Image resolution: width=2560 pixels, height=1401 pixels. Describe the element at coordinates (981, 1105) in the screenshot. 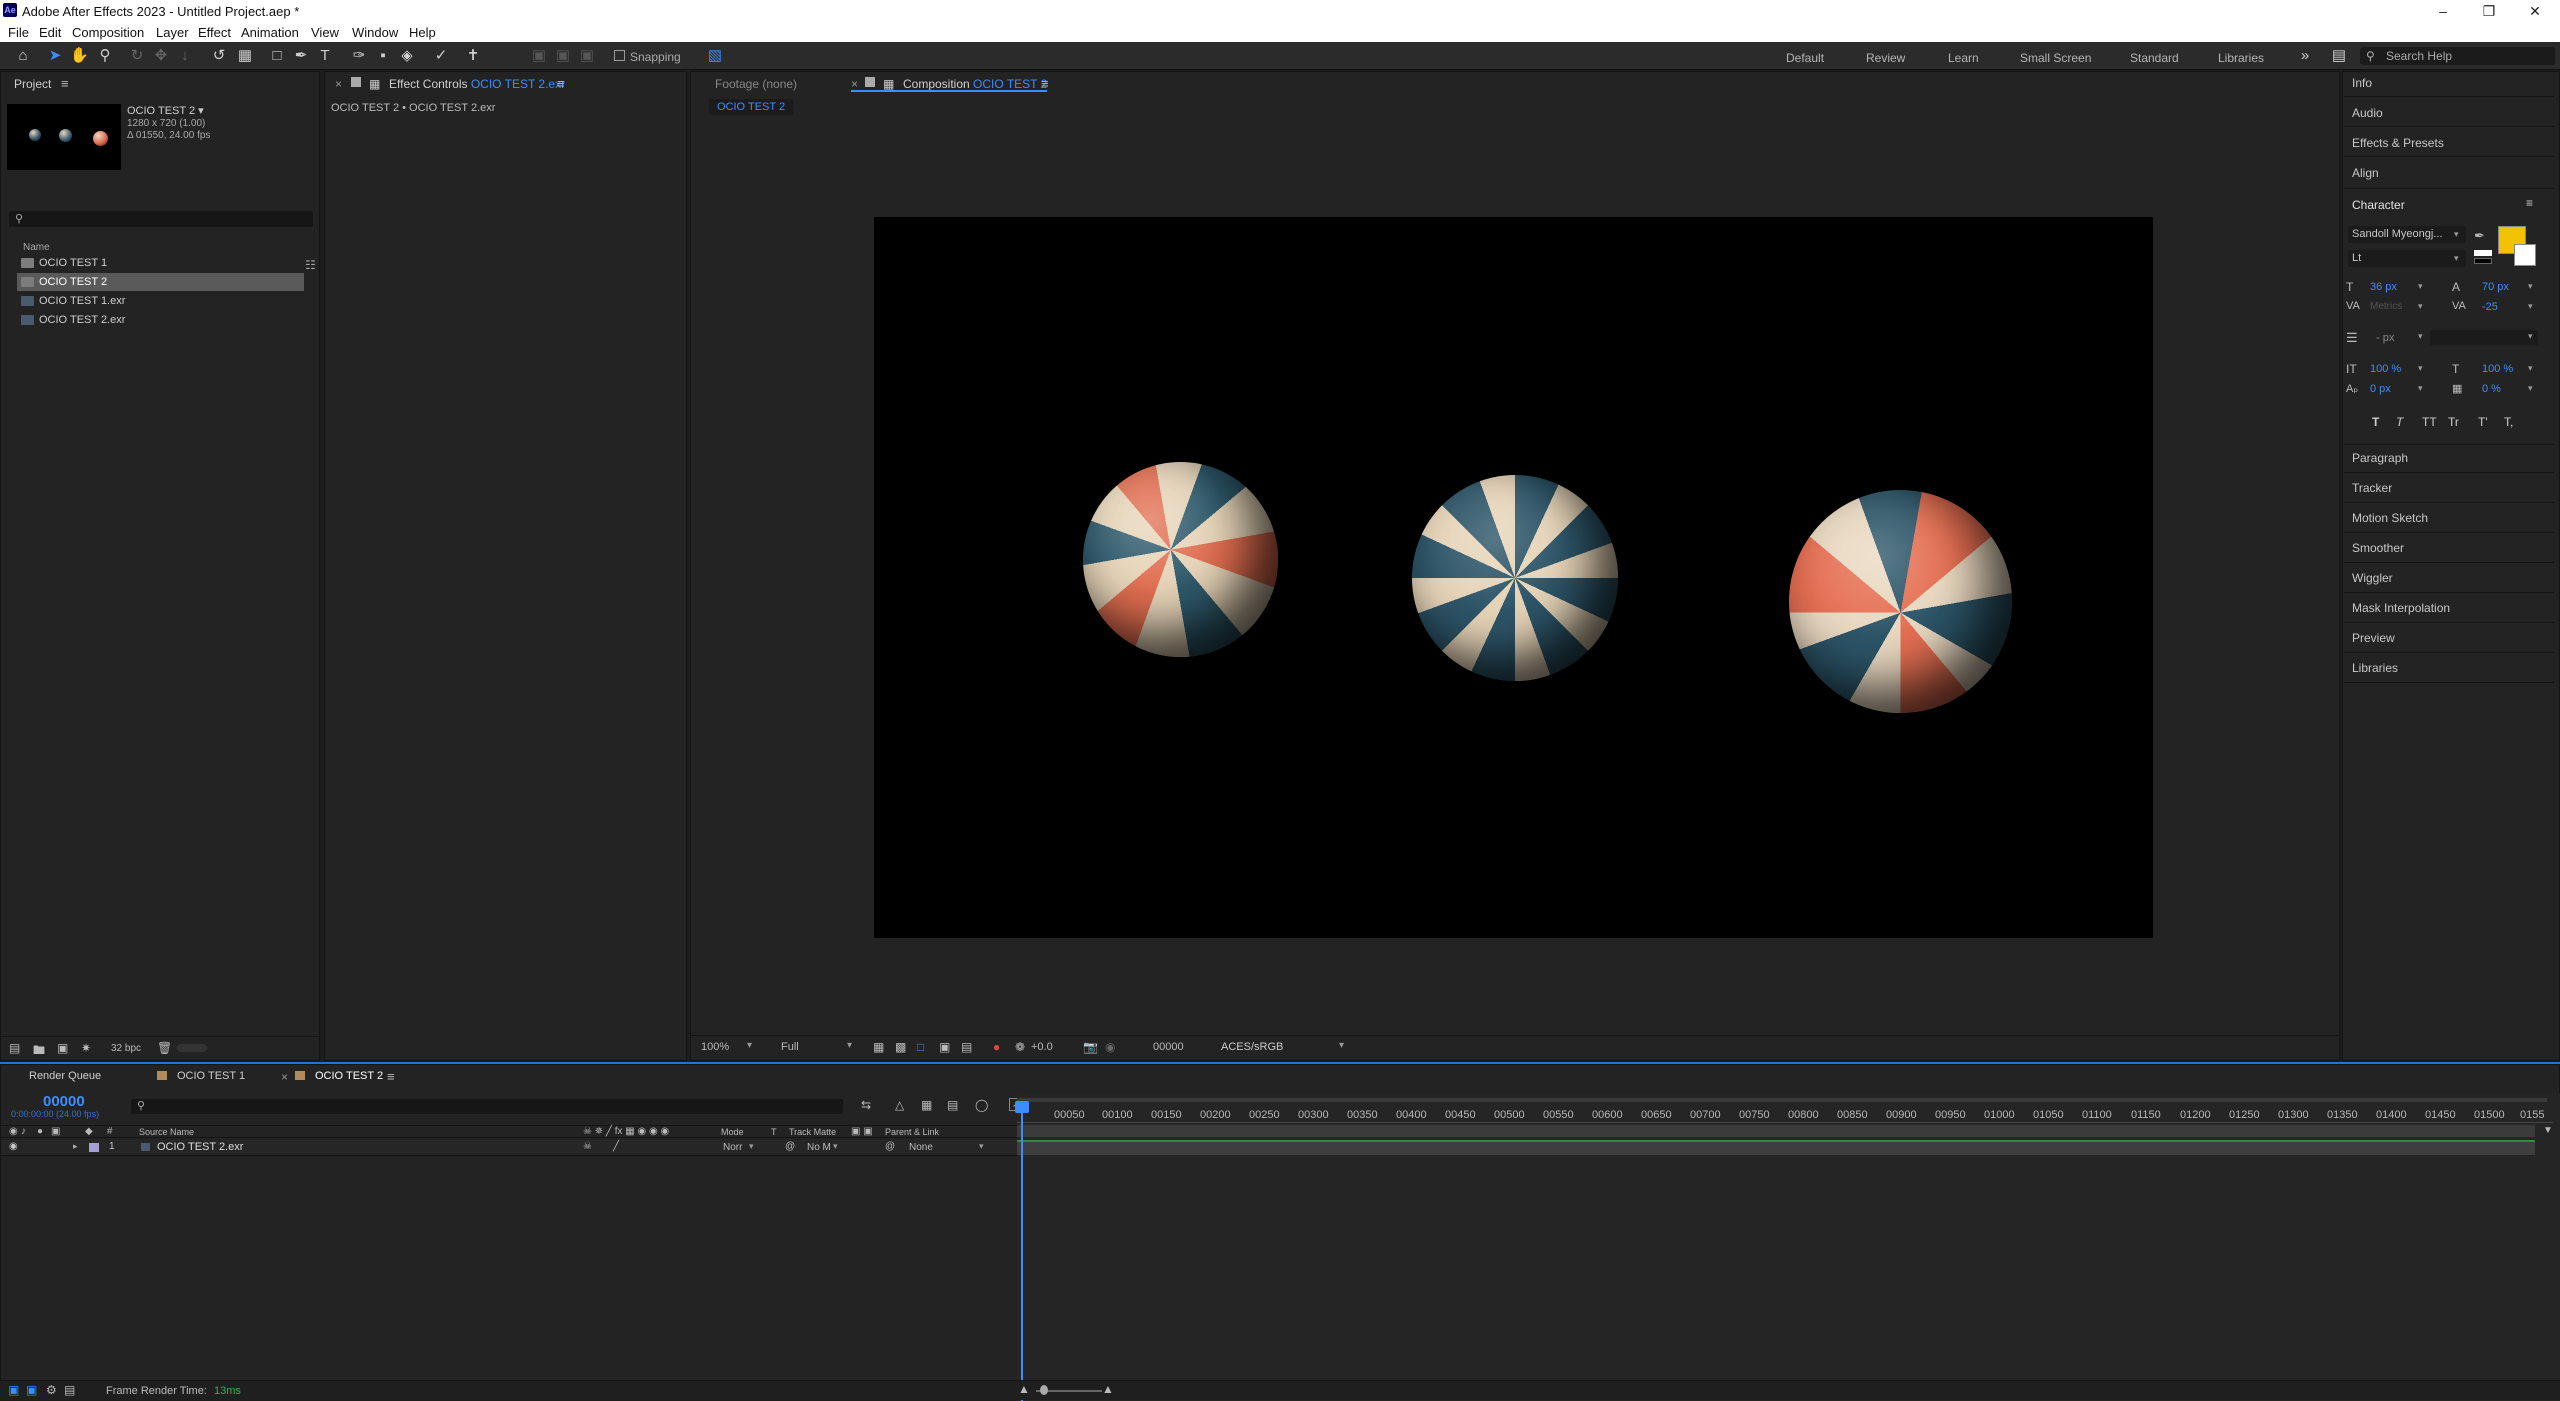

I see `motion-blur-icon: ◯` at that location.